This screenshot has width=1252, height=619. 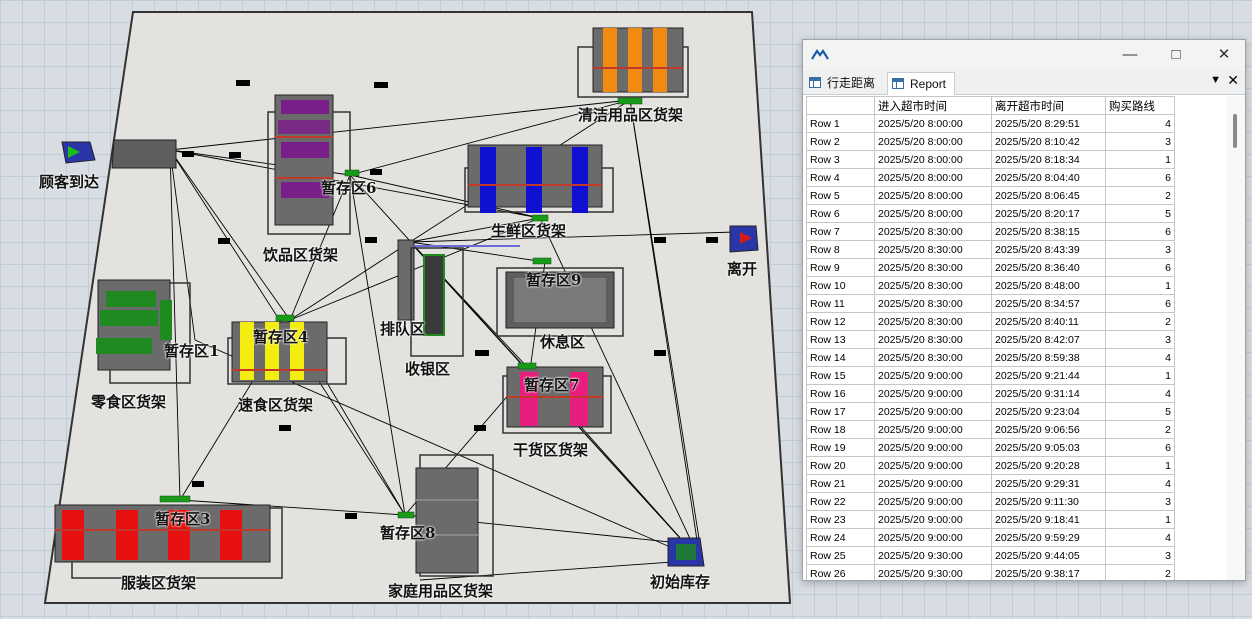 I want to click on table-cell: 2025/5/20 8:36:40, so click(x=1048, y=267).